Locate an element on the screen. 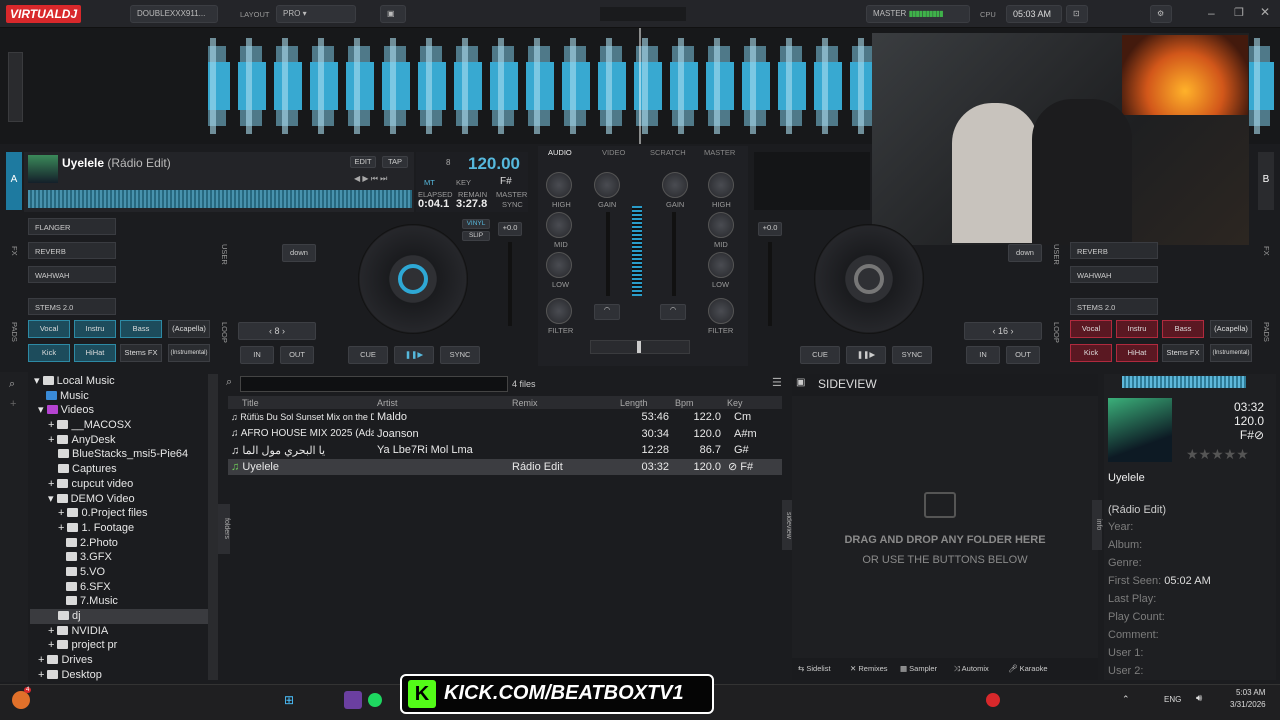 The width and height of the screenshot is (1280, 720). play-pause-button-b: ❚❚▶ is located at coordinates (866, 355).